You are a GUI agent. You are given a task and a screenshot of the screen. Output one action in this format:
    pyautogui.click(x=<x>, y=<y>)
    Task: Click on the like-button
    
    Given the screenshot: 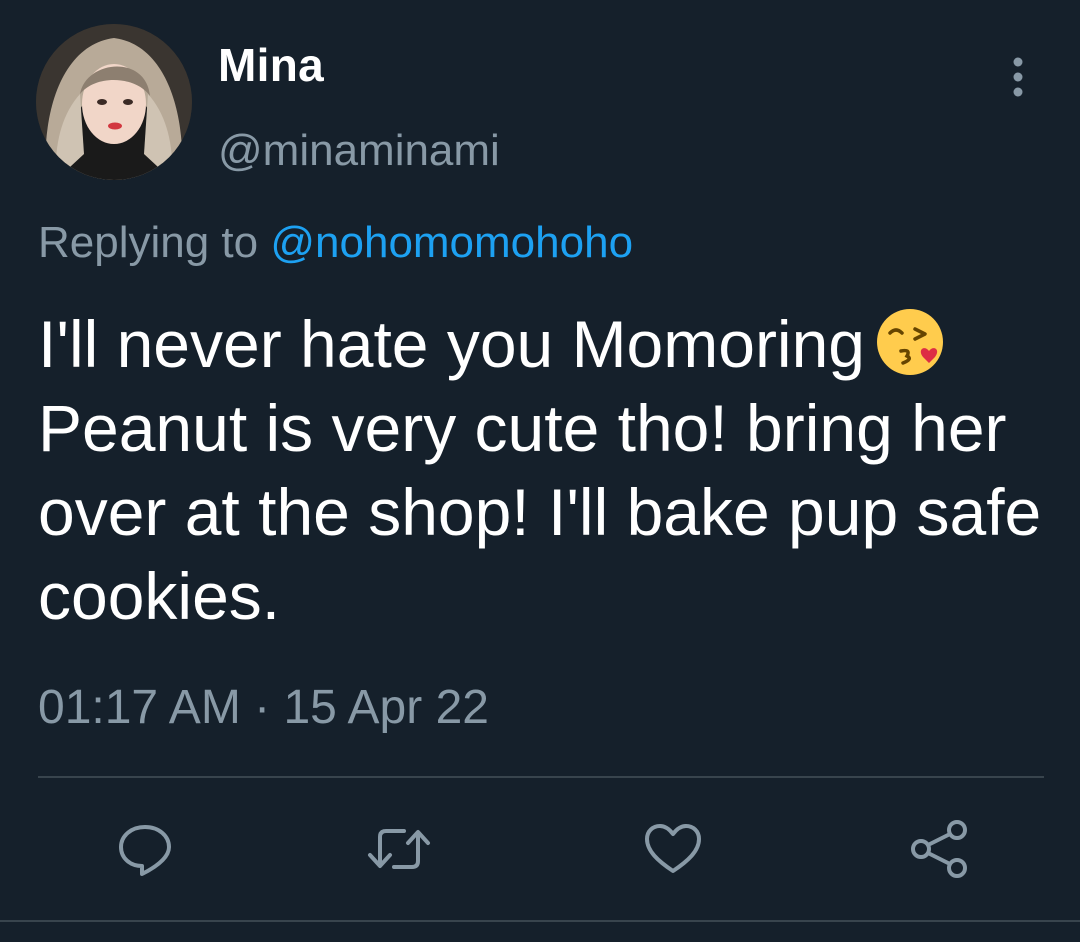 What is the action you would take?
    pyautogui.click(x=673, y=851)
    